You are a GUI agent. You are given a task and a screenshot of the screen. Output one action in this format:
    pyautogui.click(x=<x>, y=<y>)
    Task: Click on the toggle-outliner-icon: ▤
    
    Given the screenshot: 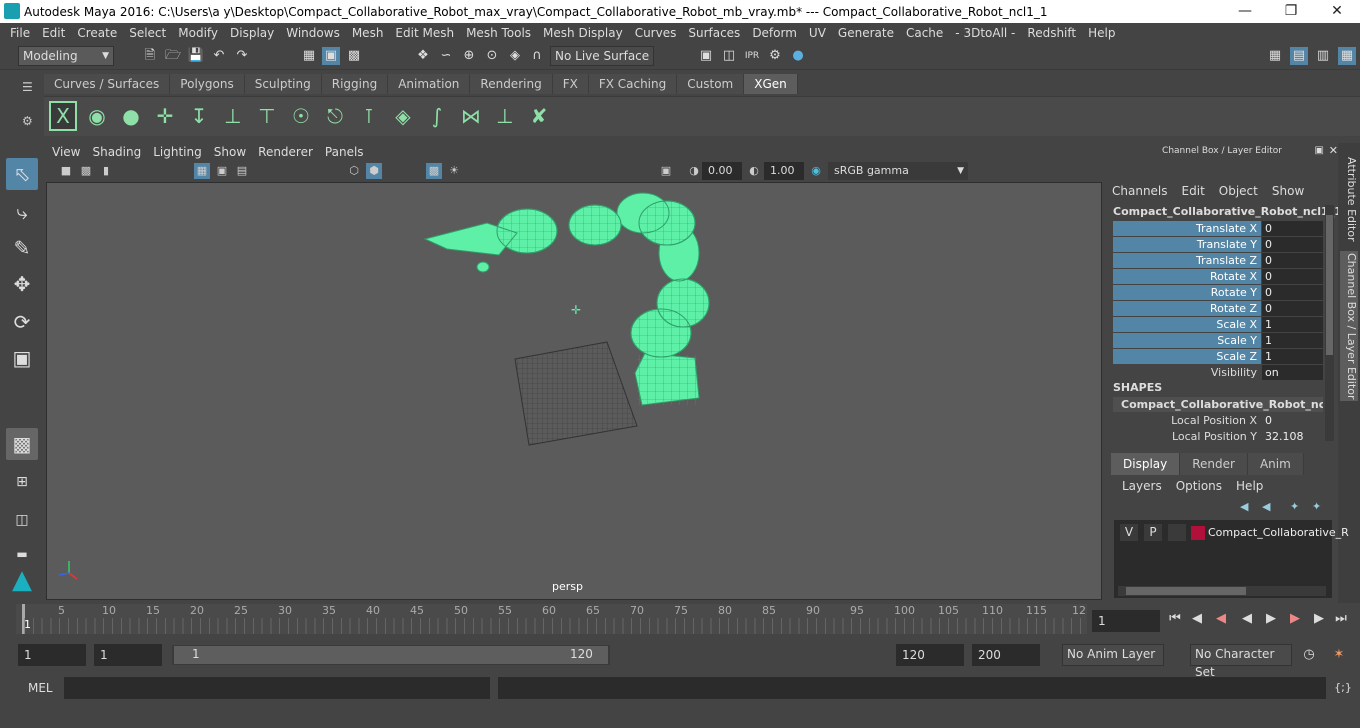 What is the action you would take?
    pyautogui.click(x=1299, y=56)
    